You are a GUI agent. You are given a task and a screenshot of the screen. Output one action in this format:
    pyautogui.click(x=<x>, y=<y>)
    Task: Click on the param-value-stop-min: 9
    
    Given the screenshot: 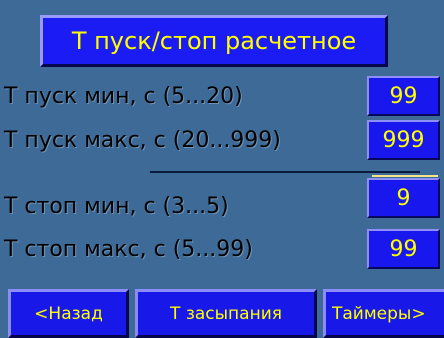 What is the action you would take?
    pyautogui.click(x=403, y=198)
    